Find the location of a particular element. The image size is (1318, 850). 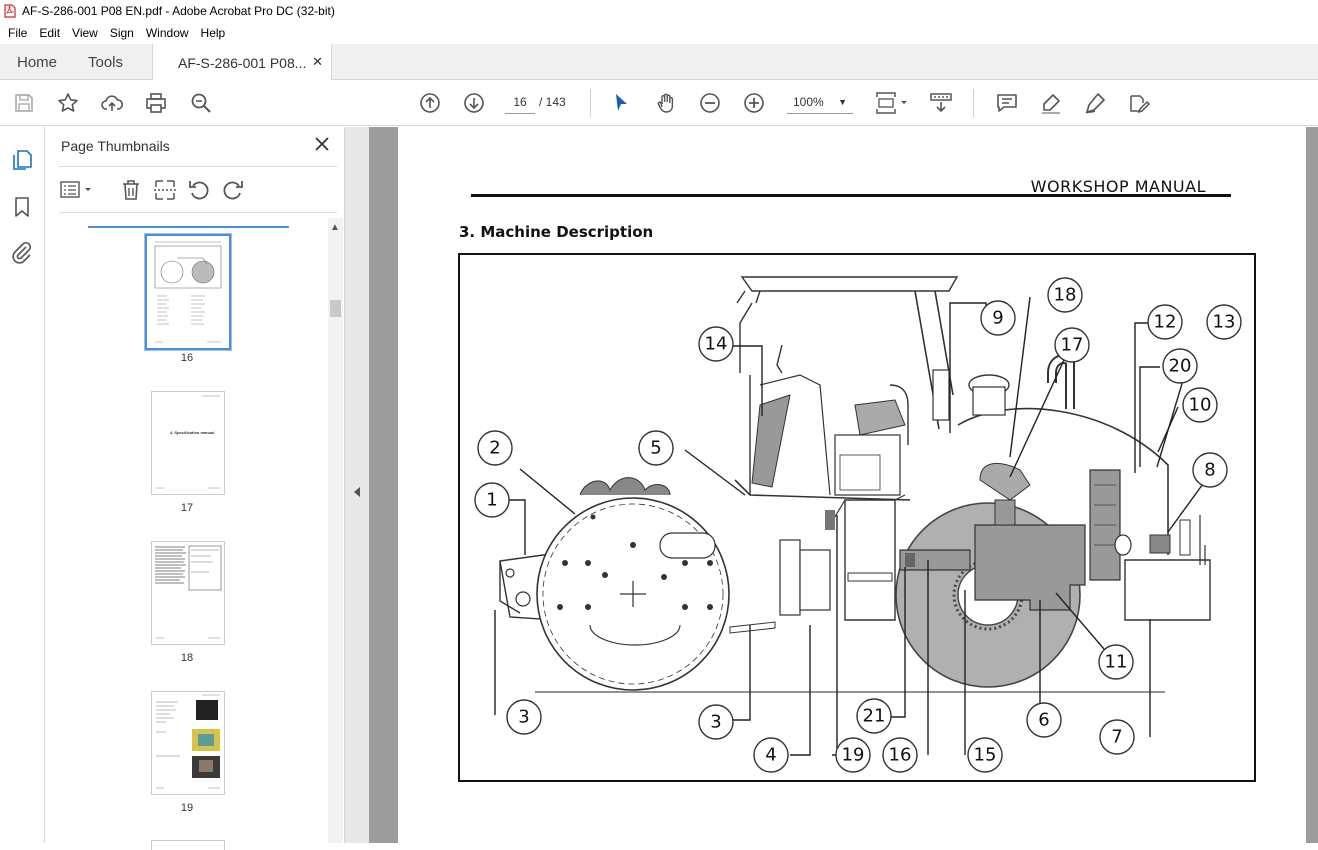

menu-file: File is located at coordinates (16, 33).